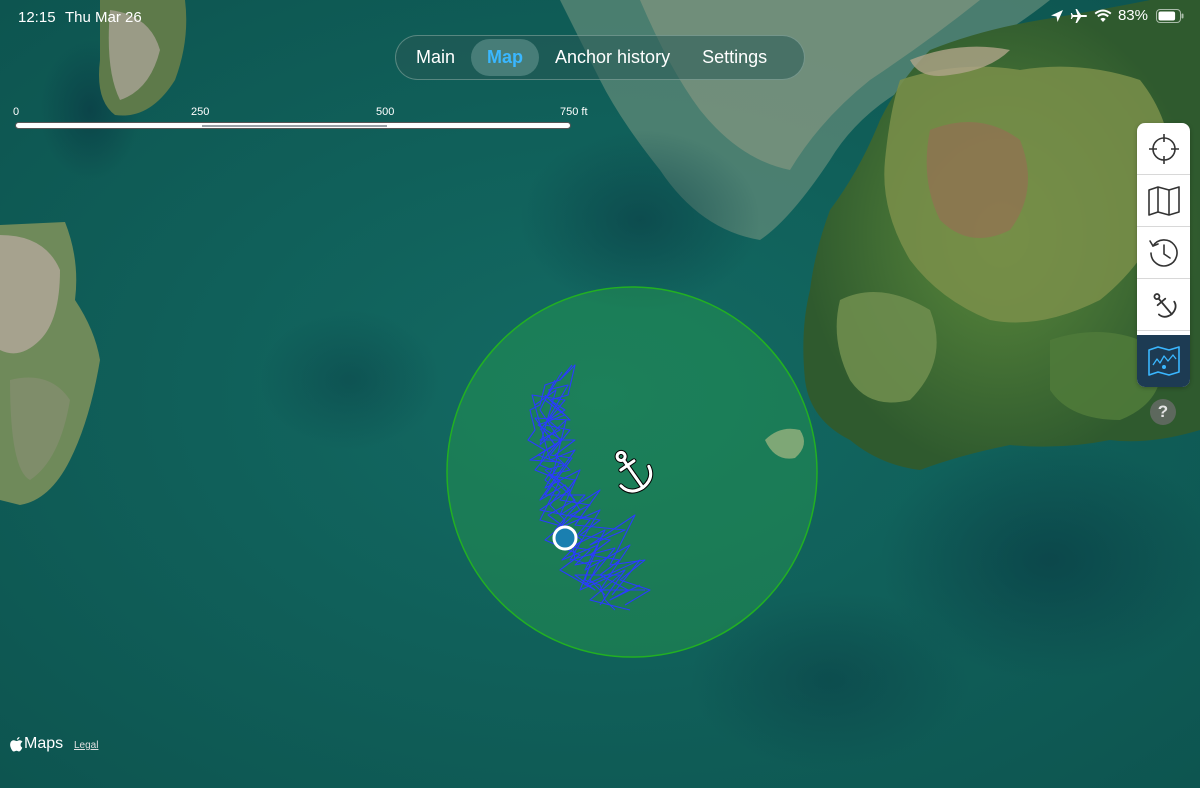 The width and height of the screenshot is (1200, 788). What do you see at coordinates (1078, 15) in the screenshot?
I see `airplane-icon` at bounding box center [1078, 15].